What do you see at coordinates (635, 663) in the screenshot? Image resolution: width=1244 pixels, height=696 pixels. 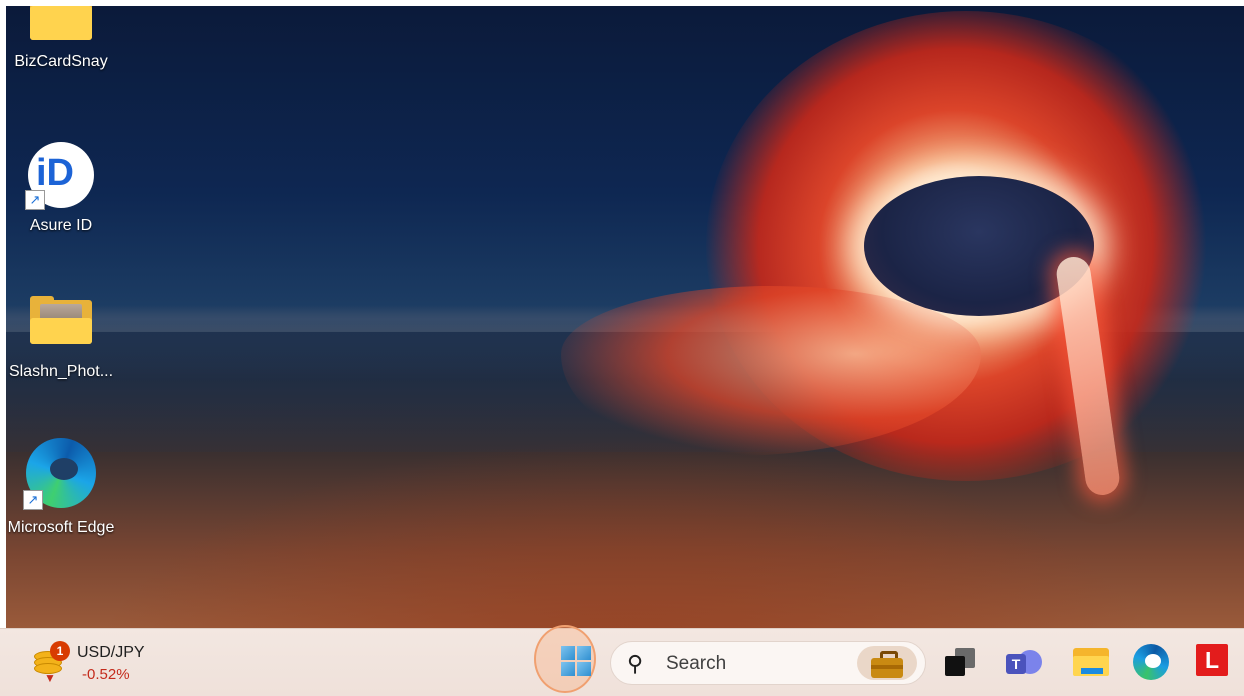 I see `search-icon: ⚲` at bounding box center [635, 663].